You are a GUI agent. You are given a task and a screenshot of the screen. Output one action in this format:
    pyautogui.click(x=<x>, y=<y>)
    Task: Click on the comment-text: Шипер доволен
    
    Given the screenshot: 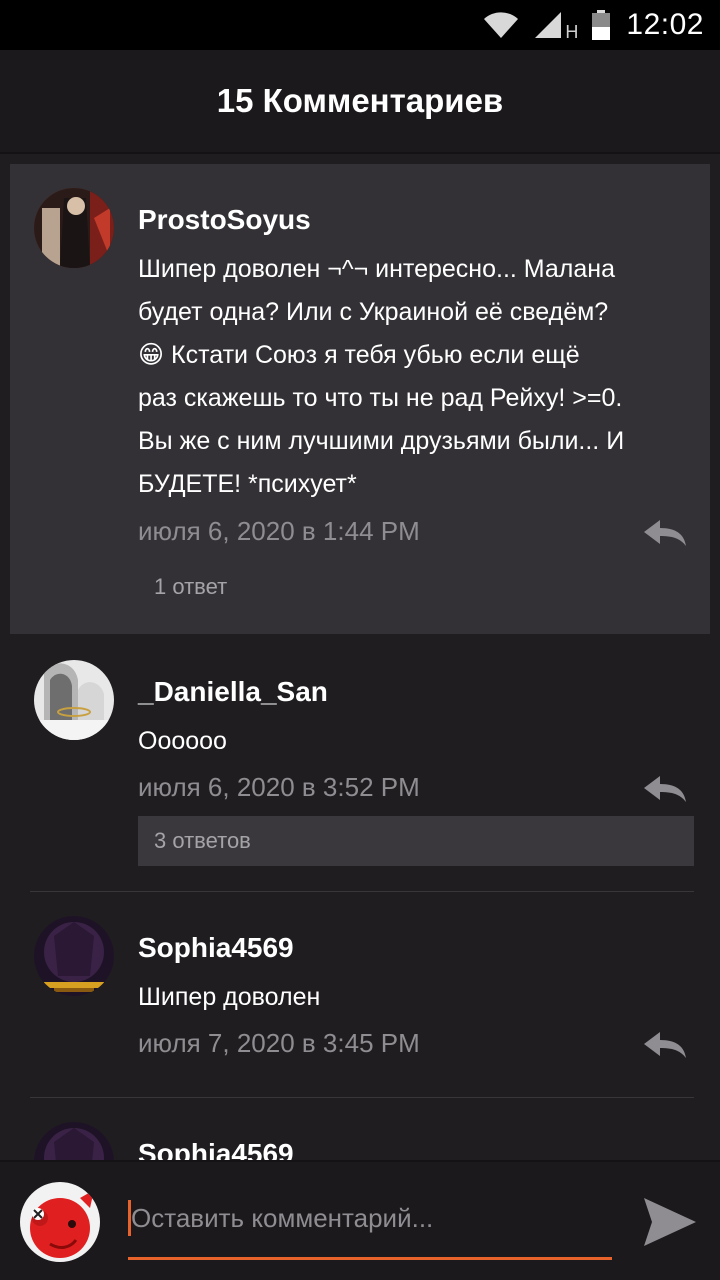 What is the action you would take?
    pyautogui.click(x=418, y=997)
    